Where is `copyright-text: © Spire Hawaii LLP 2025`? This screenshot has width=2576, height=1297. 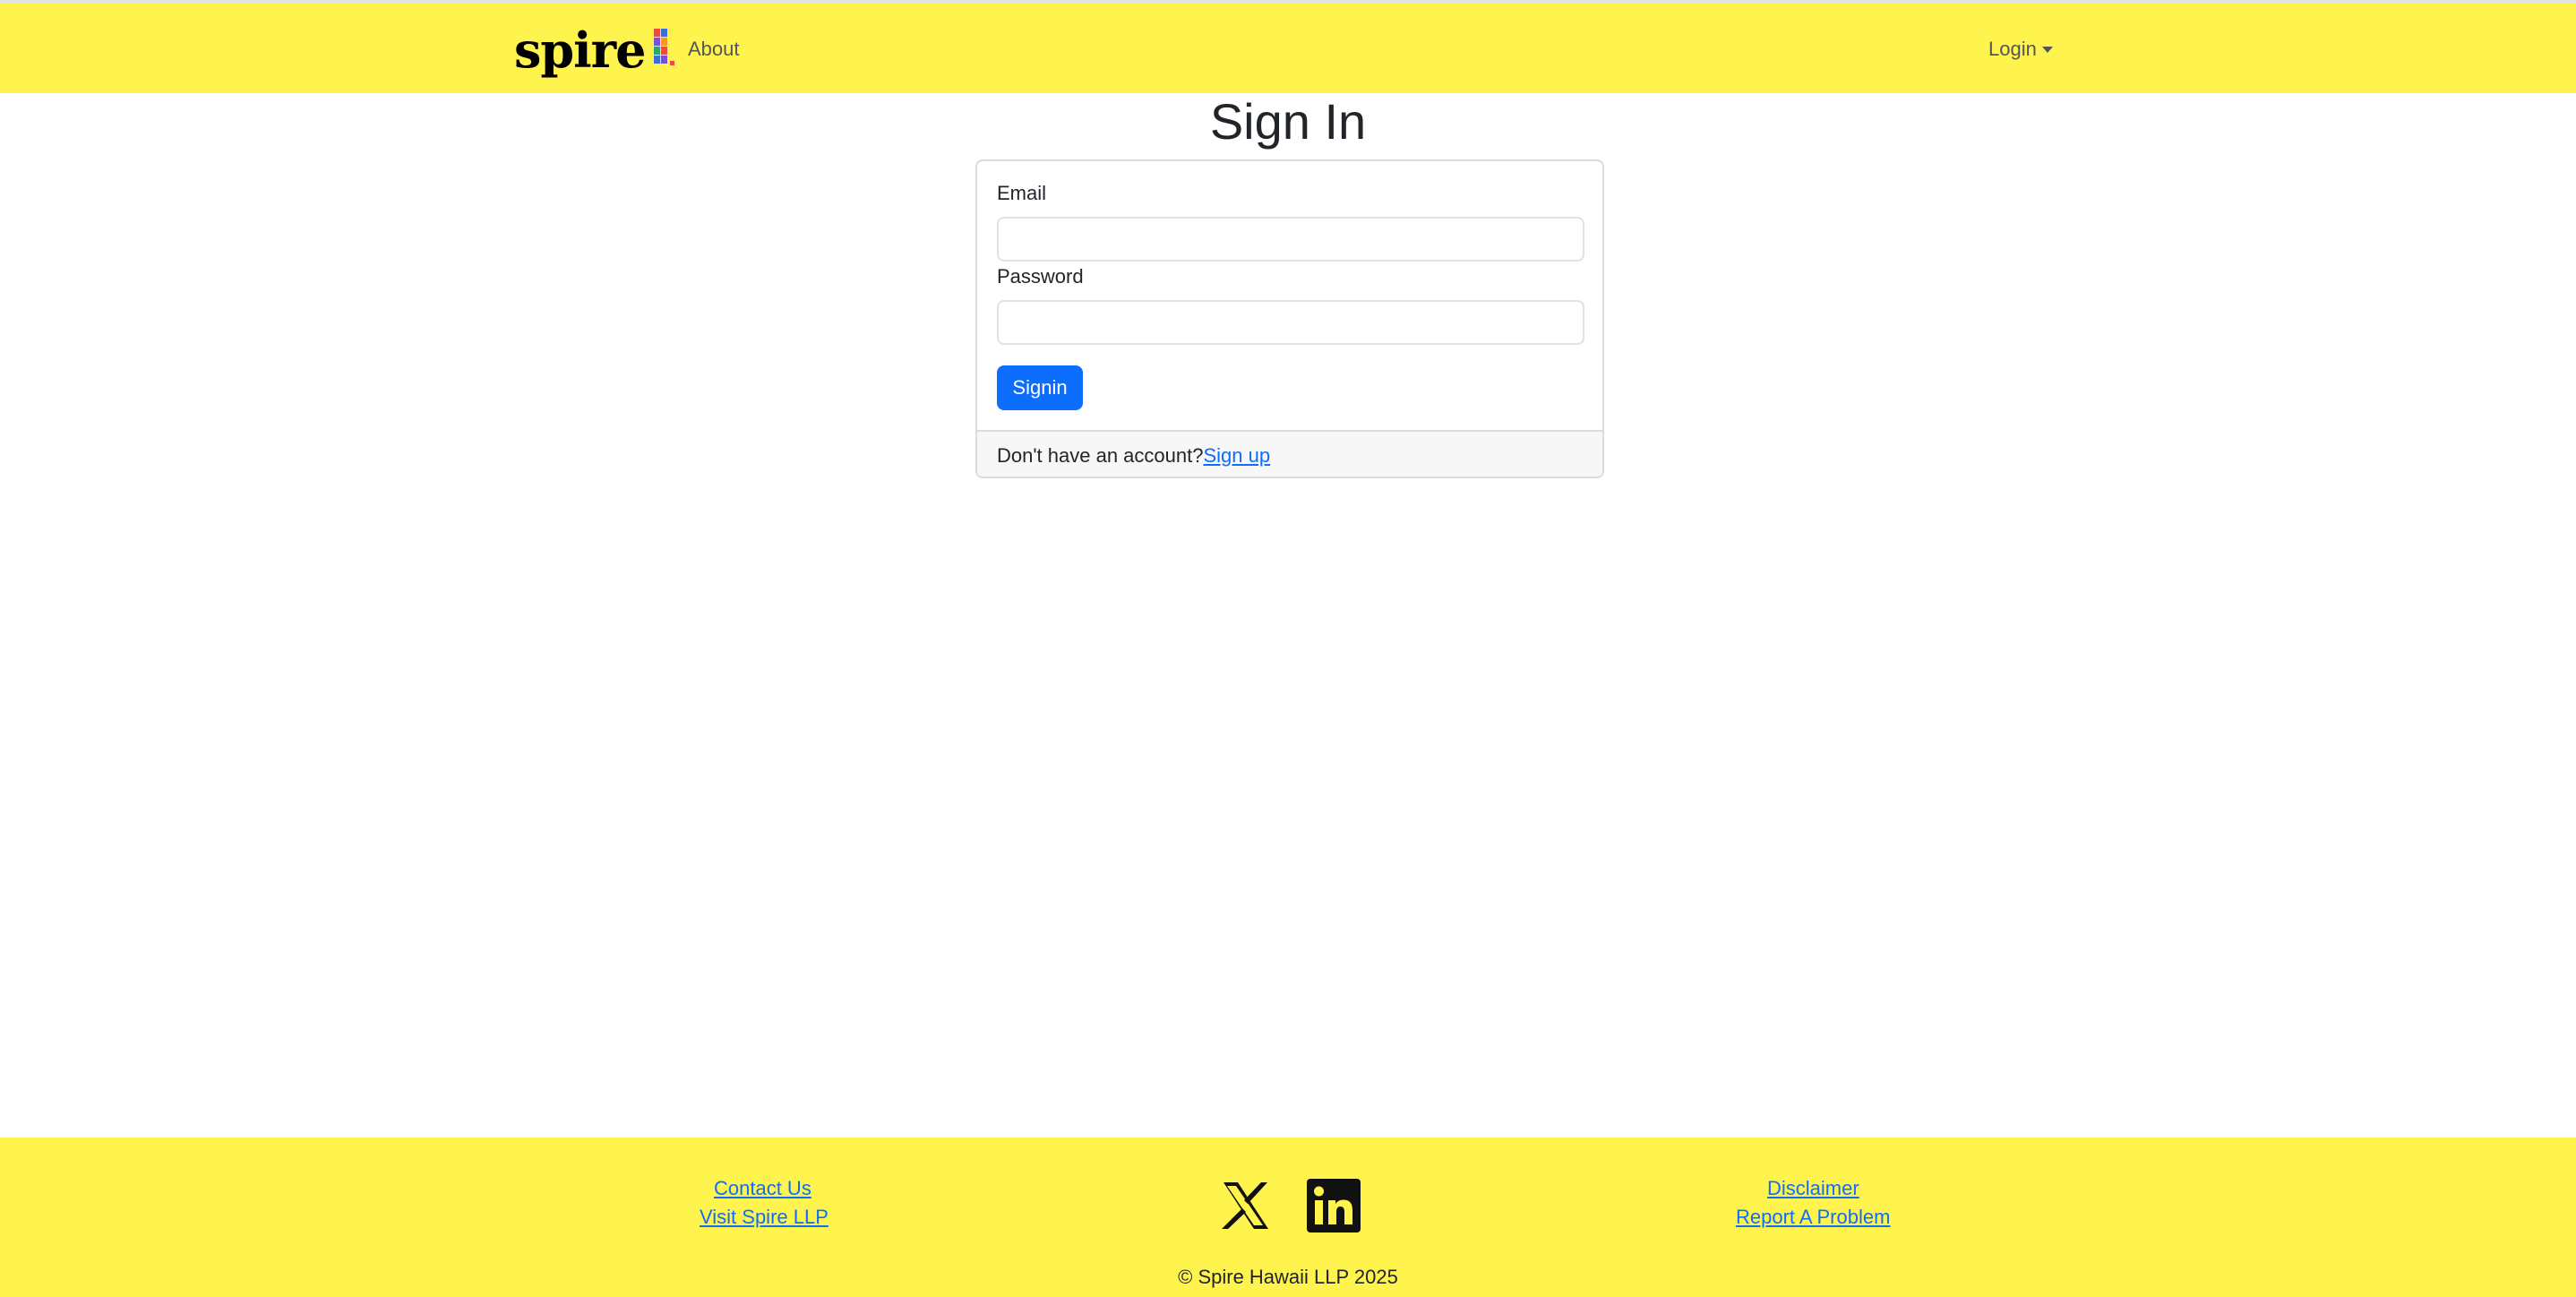 copyright-text: © Spire Hawaii LLP 2025 is located at coordinates (1288, 1277).